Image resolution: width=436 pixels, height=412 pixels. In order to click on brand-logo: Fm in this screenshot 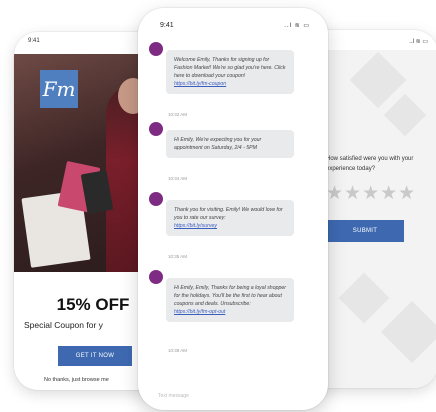, I will do `click(59, 89)`.